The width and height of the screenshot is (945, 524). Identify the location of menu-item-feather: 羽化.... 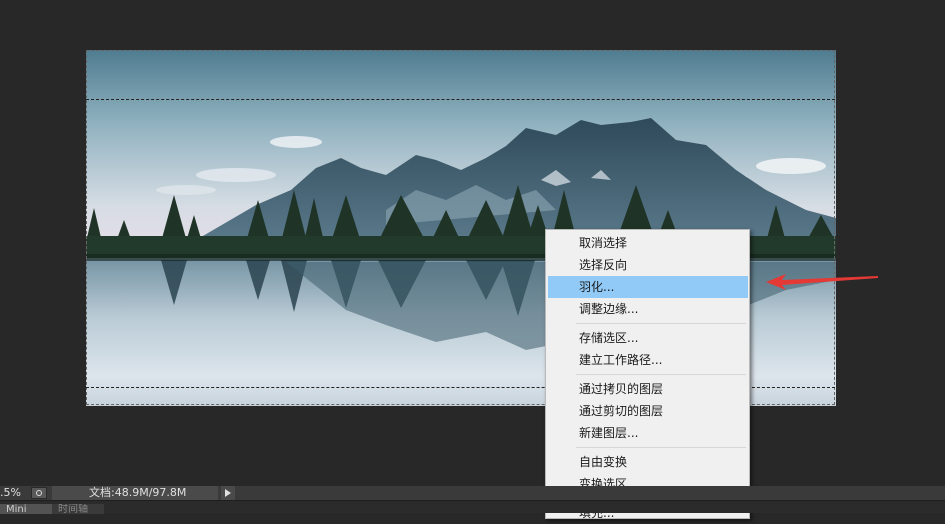
(648, 287).